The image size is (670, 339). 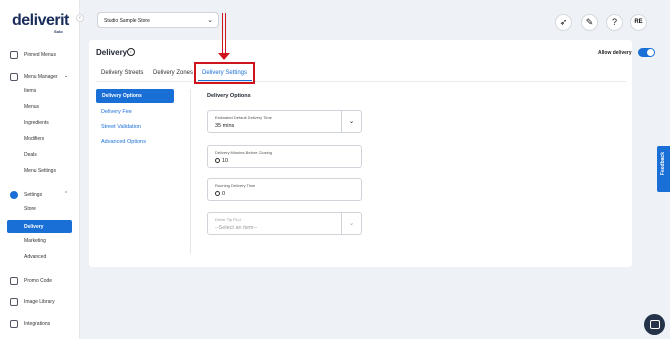 I want to click on plug-icon, so click(x=14, y=324).